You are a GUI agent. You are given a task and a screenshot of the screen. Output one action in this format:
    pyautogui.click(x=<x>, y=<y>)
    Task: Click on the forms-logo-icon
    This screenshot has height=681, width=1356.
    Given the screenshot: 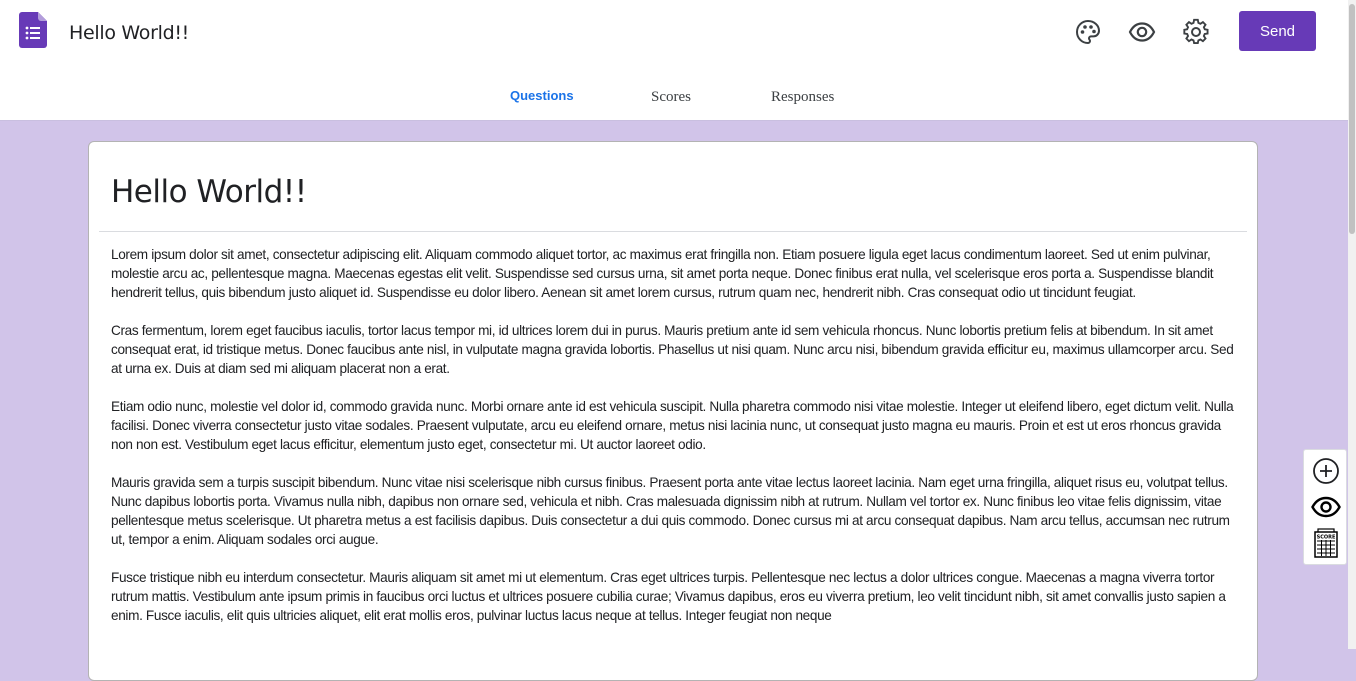 What is the action you would take?
    pyautogui.click(x=33, y=30)
    